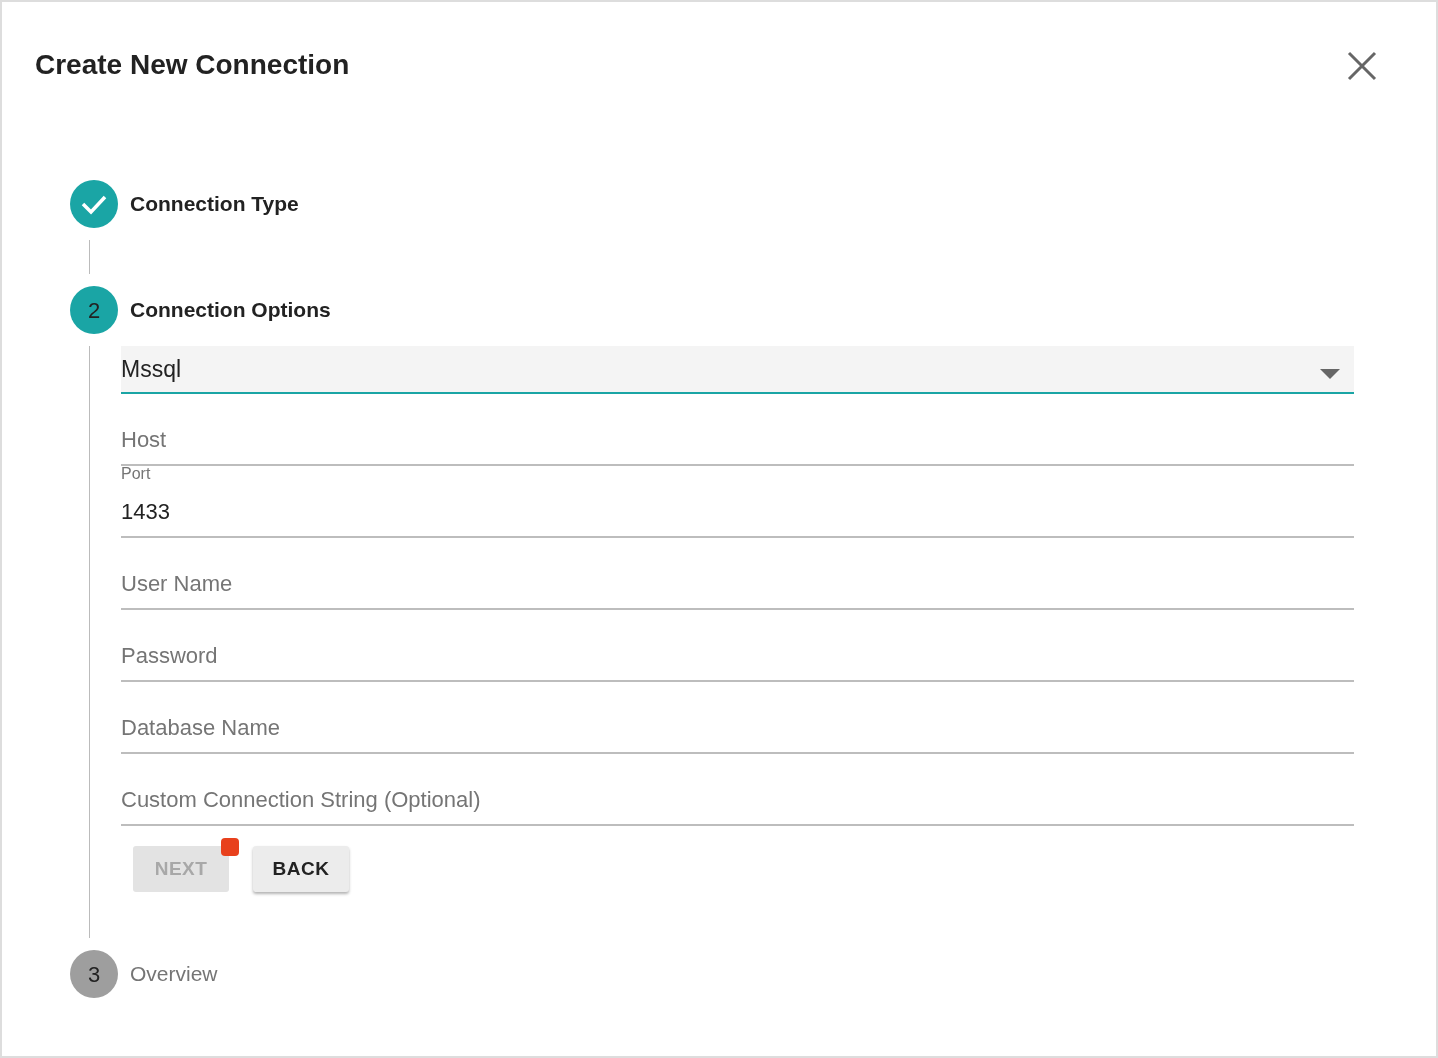  What do you see at coordinates (737, 444) in the screenshot?
I see `input-field: Host` at bounding box center [737, 444].